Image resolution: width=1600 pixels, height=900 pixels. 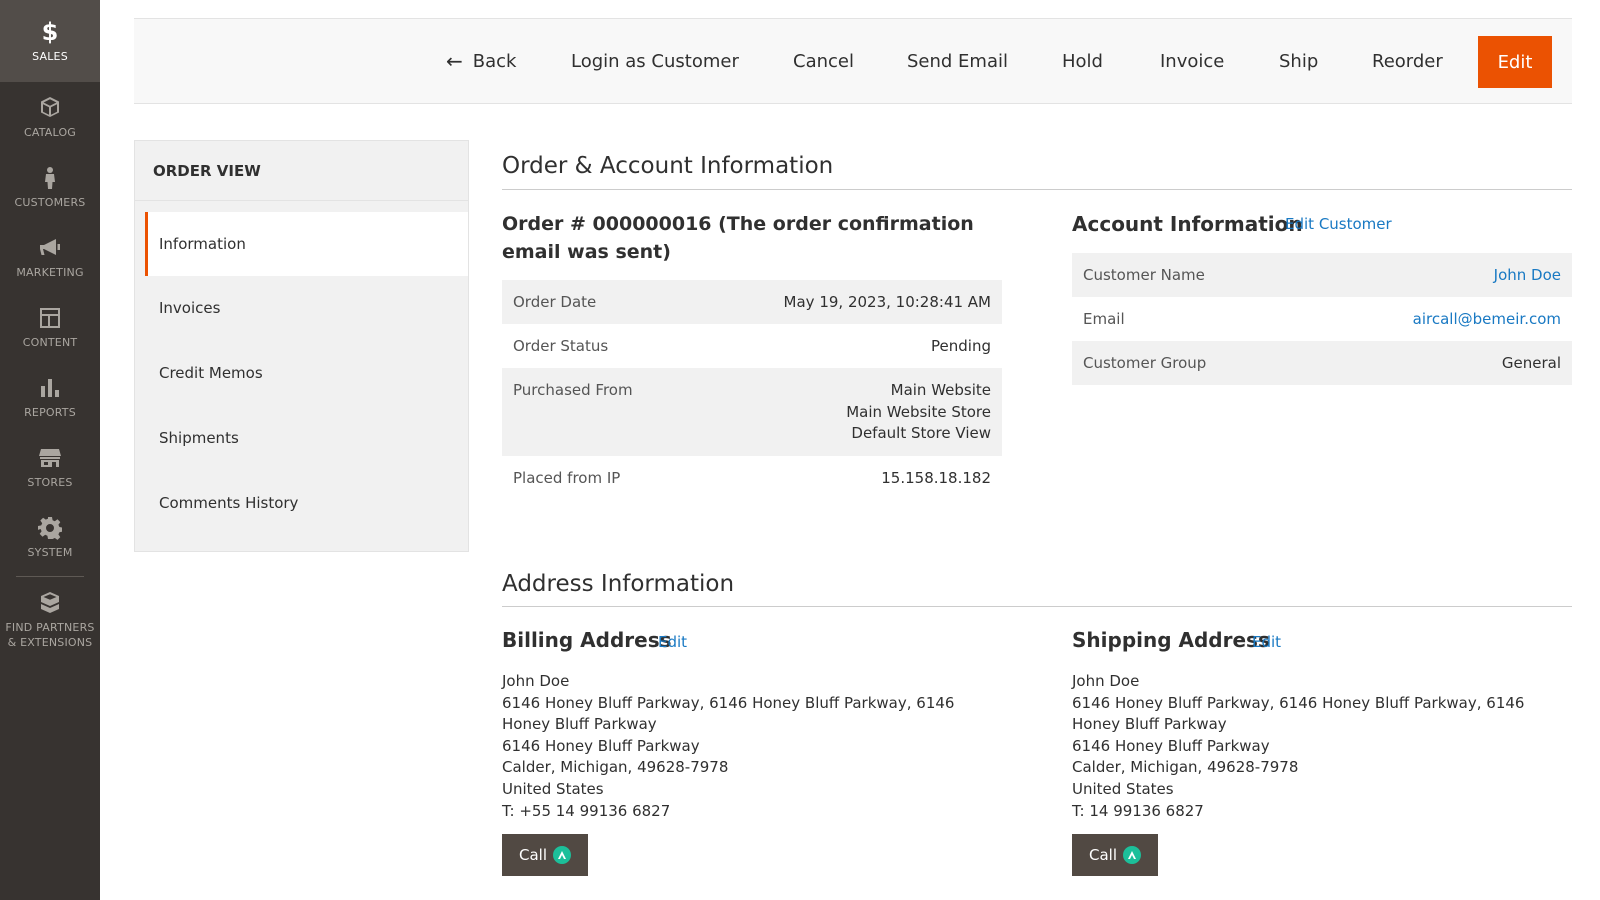 What do you see at coordinates (301, 171) in the screenshot?
I see `order-view-title: ORDER VIEW` at bounding box center [301, 171].